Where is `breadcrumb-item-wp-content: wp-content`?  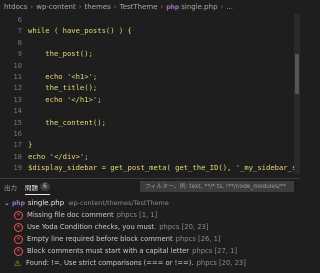 breadcrumb-item-wp-content: wp-content is located at coordinates (56, 7).